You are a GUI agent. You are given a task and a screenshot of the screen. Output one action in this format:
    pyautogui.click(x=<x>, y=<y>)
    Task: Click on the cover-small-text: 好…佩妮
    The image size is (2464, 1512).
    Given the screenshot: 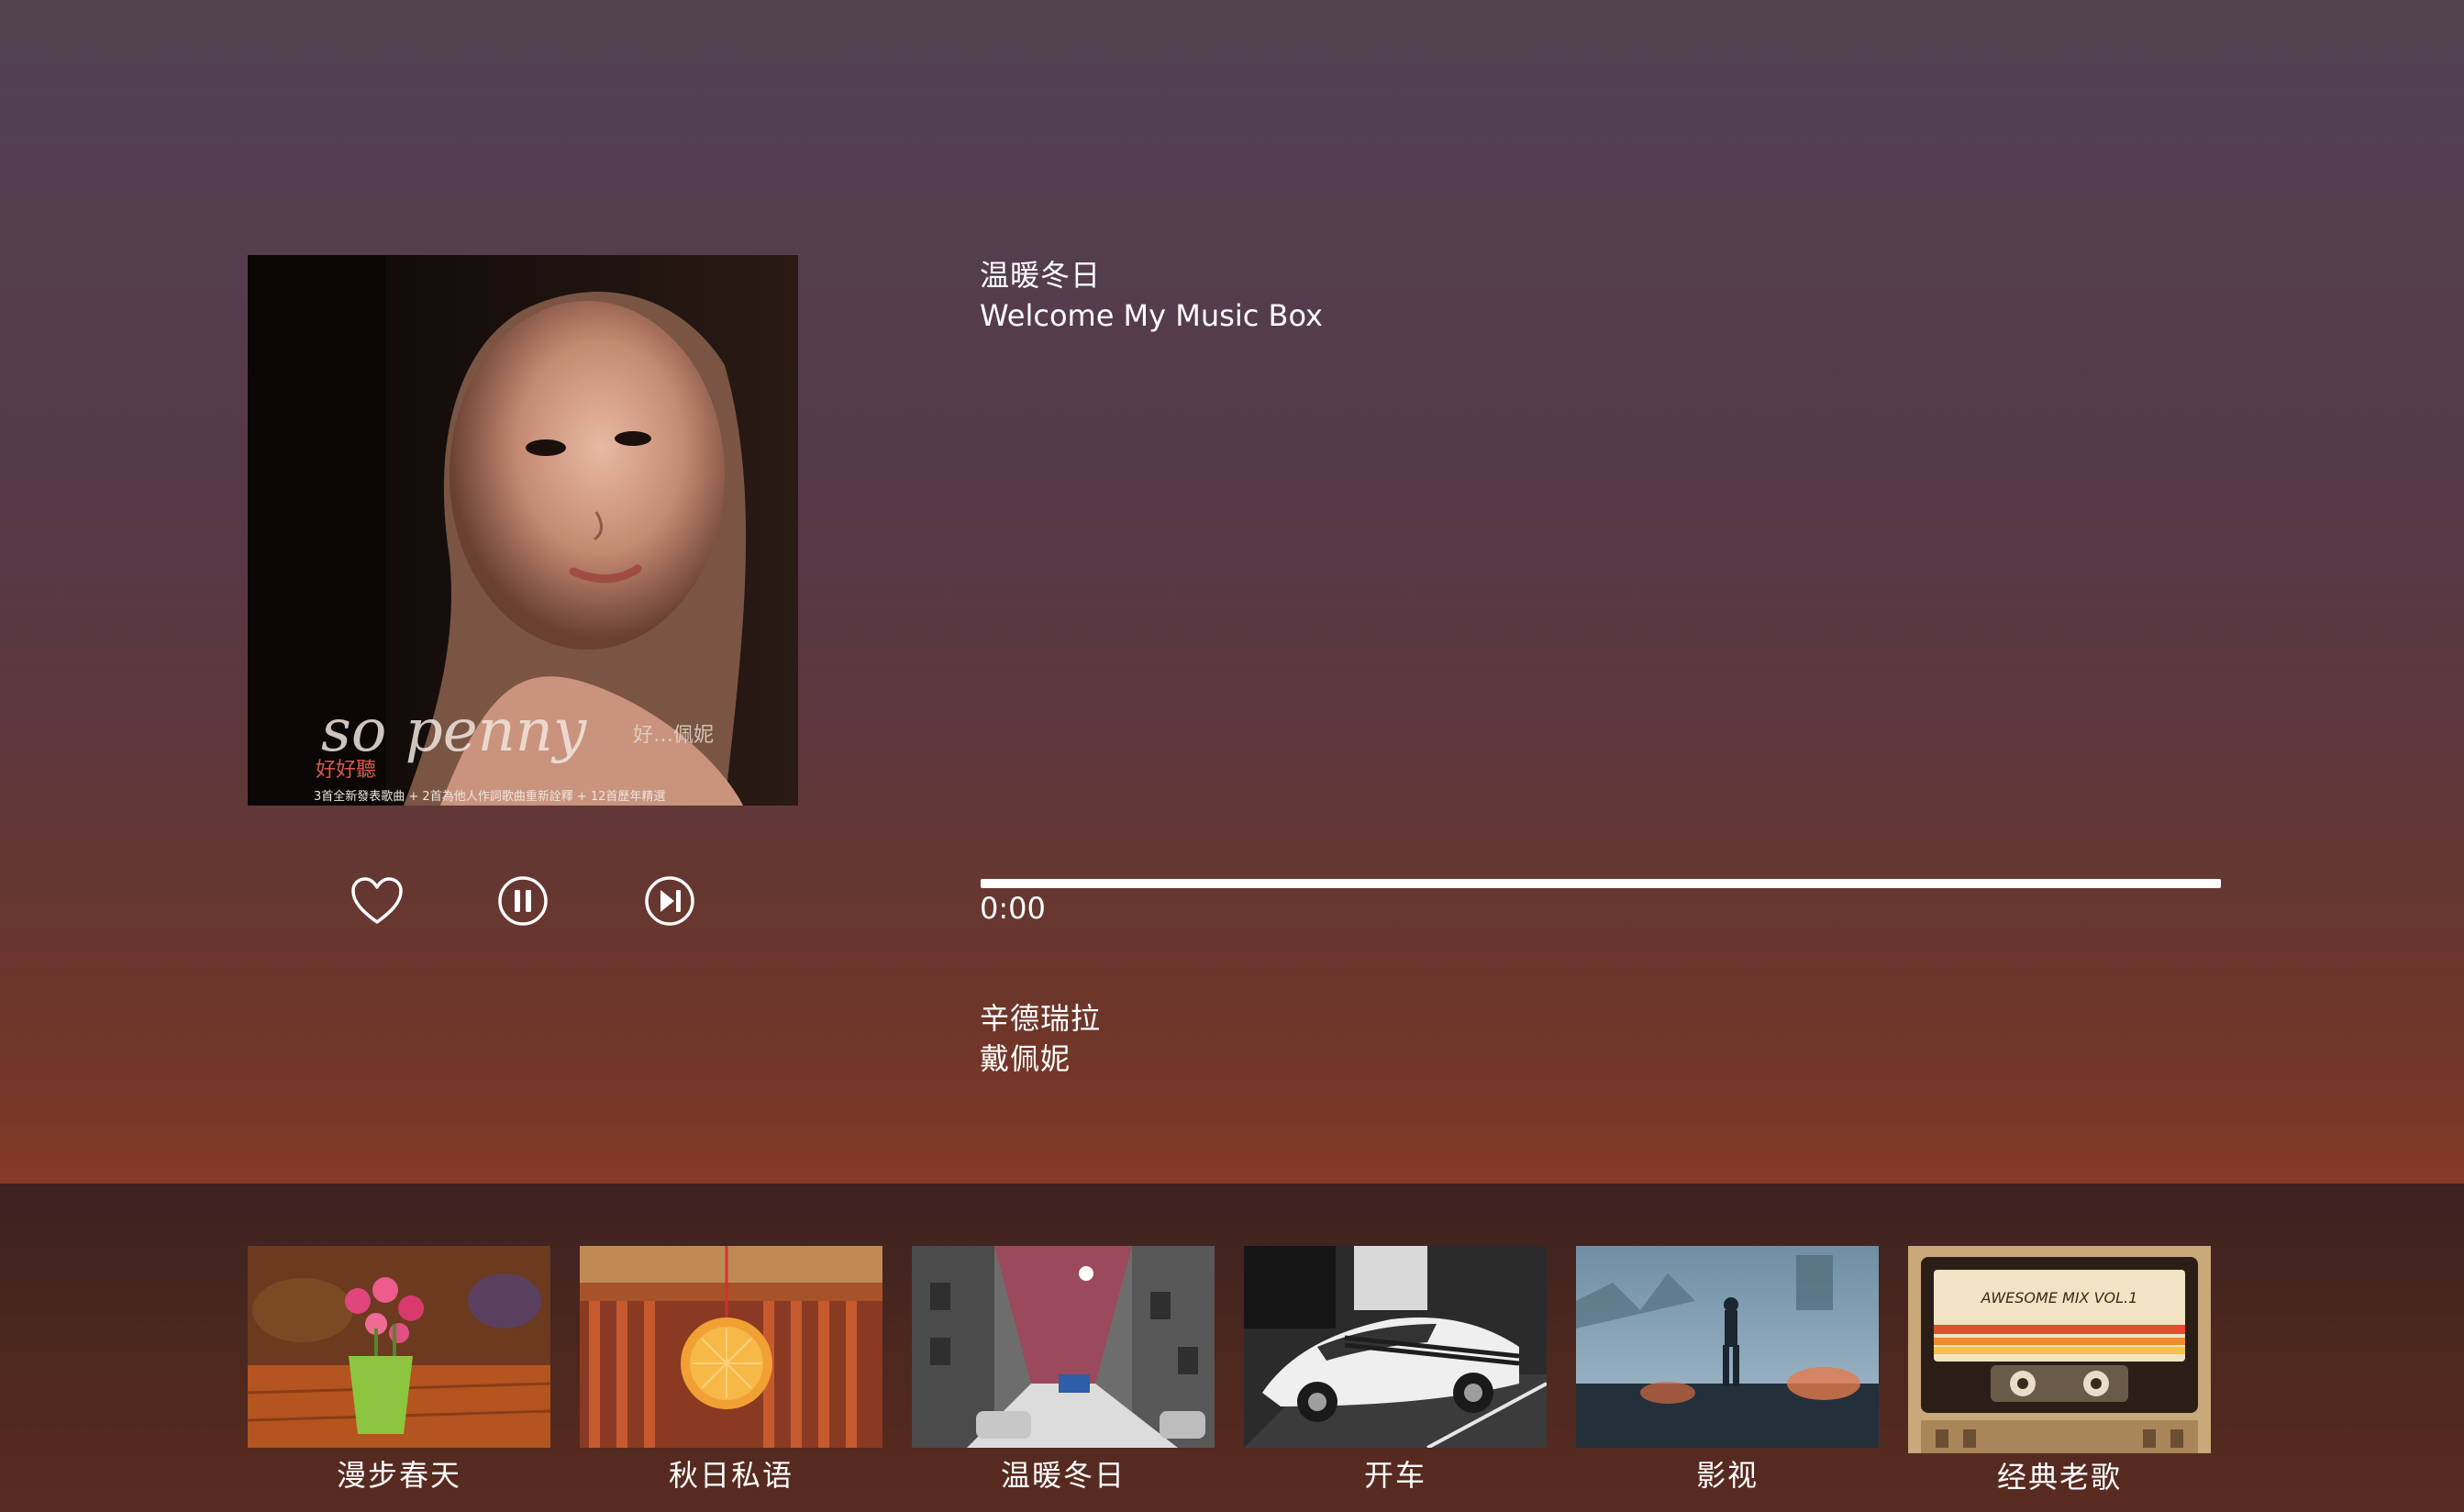 What is the action you would take?
    pyautogui.click(x=673, y=735)
    